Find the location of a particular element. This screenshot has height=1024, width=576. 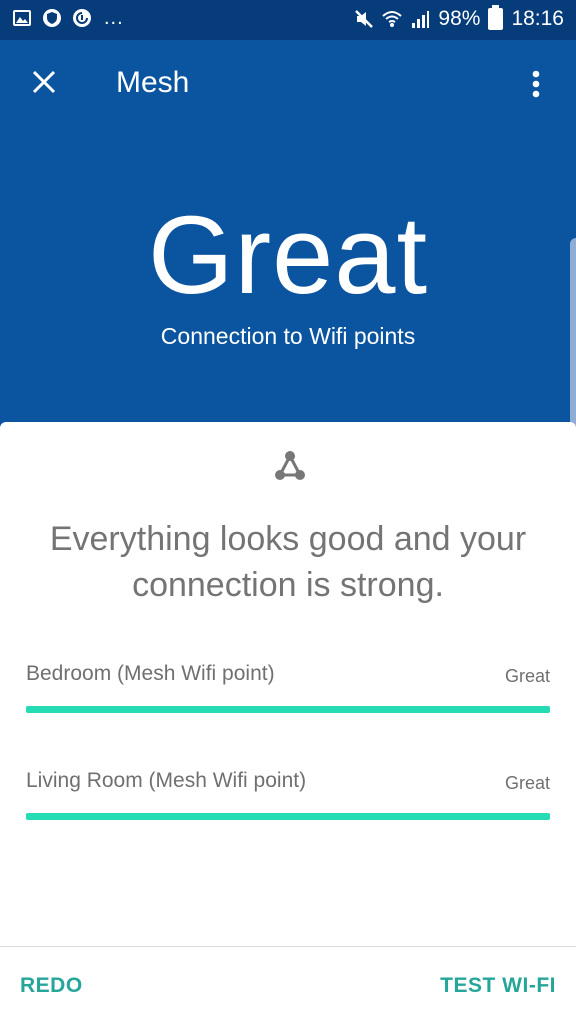

more-vert-icon is located at coordinates (536, 84).